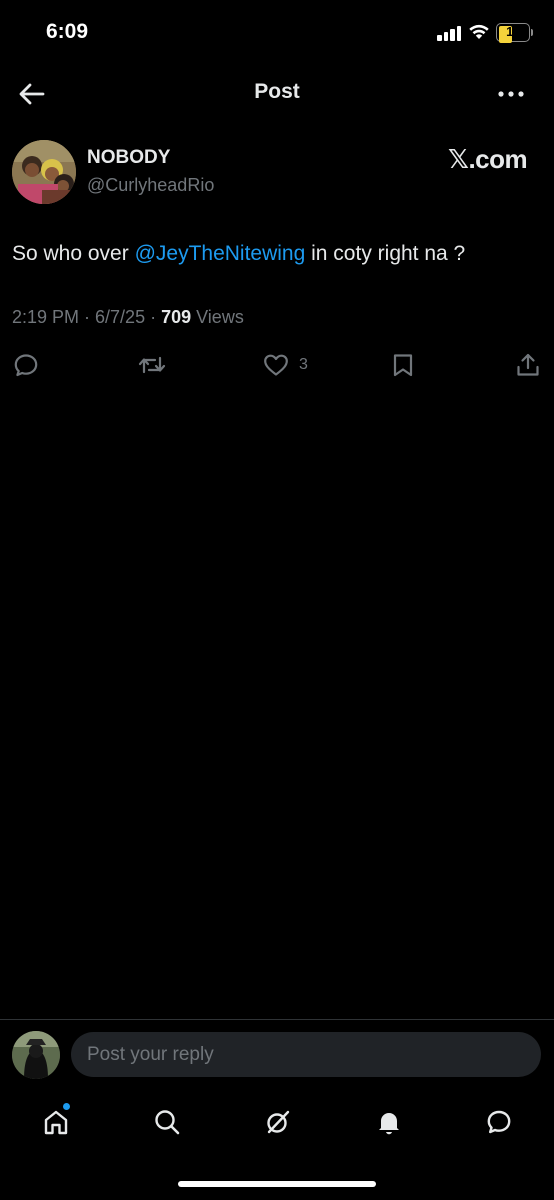 The height and width of the screenshot is (1200, 554). I want to click on battery-icon: 11, so click(513, 33).